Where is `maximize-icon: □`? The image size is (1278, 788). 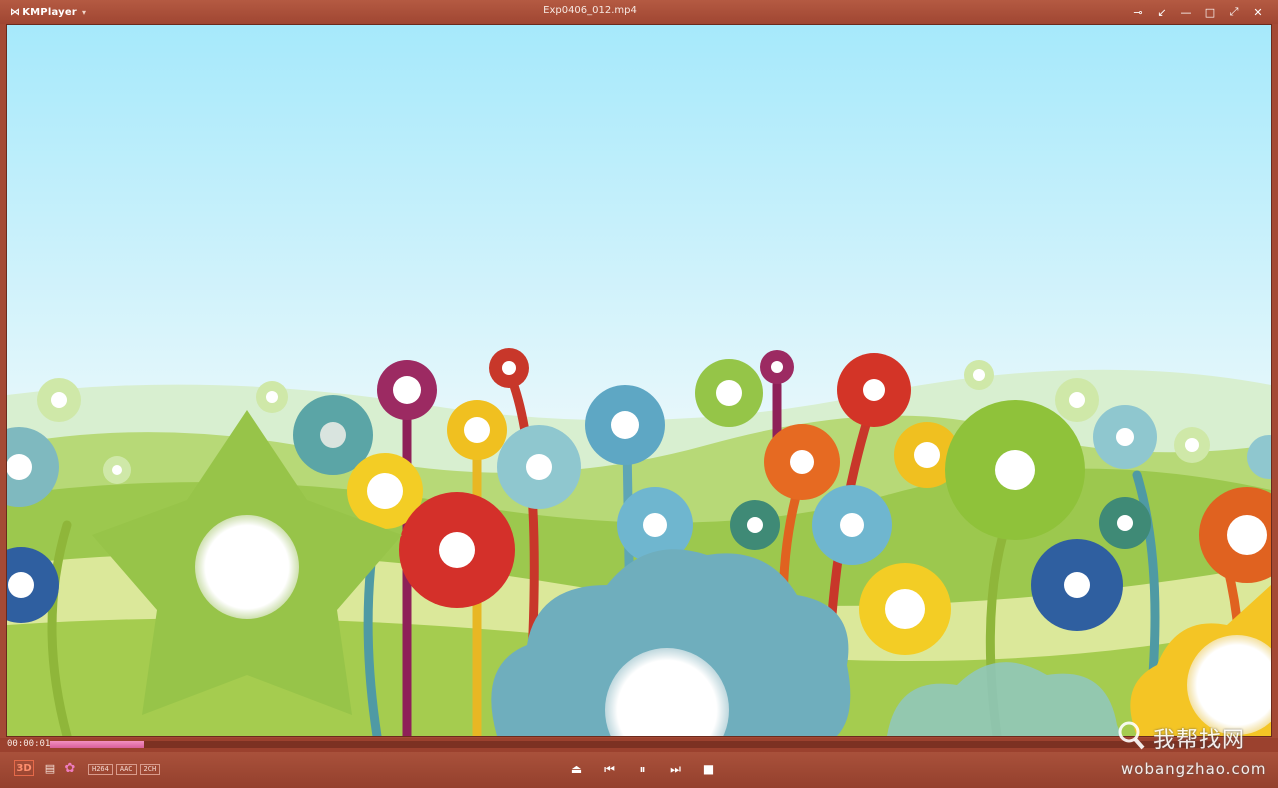
maximize-icon: □ is located at coordinates (1210, 12).